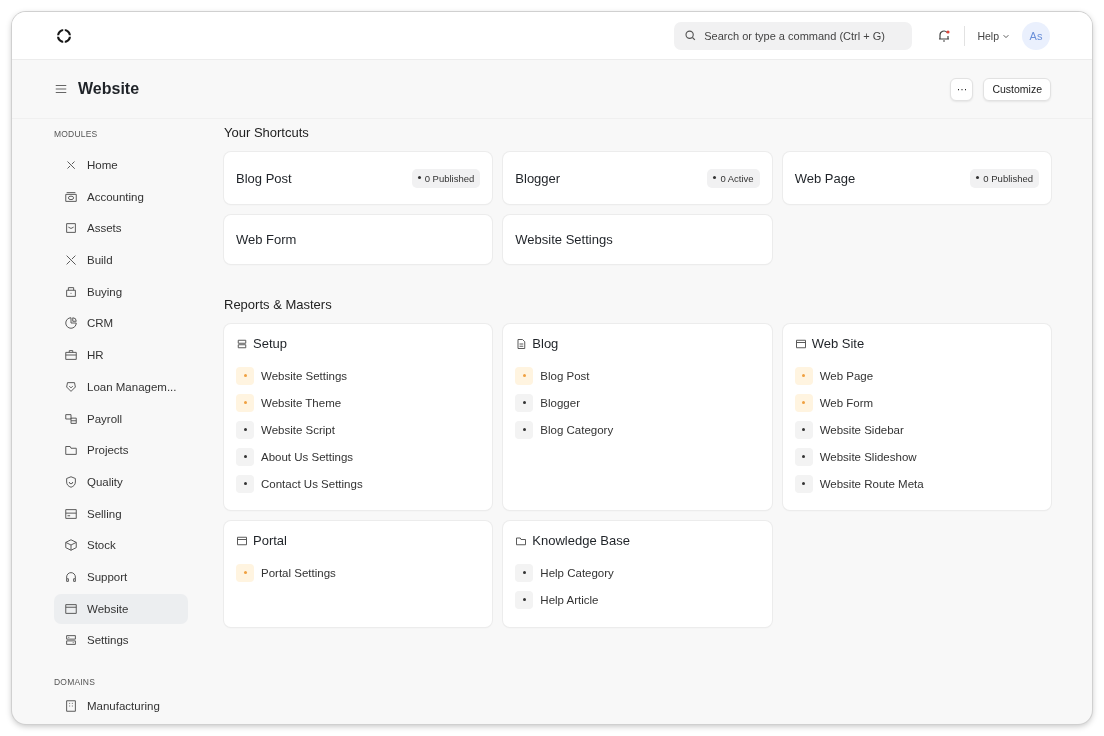  What do you see at coordinates (109, 89) in the screenshot?
I see `page-title: Website` at bounding box center [109, 89].